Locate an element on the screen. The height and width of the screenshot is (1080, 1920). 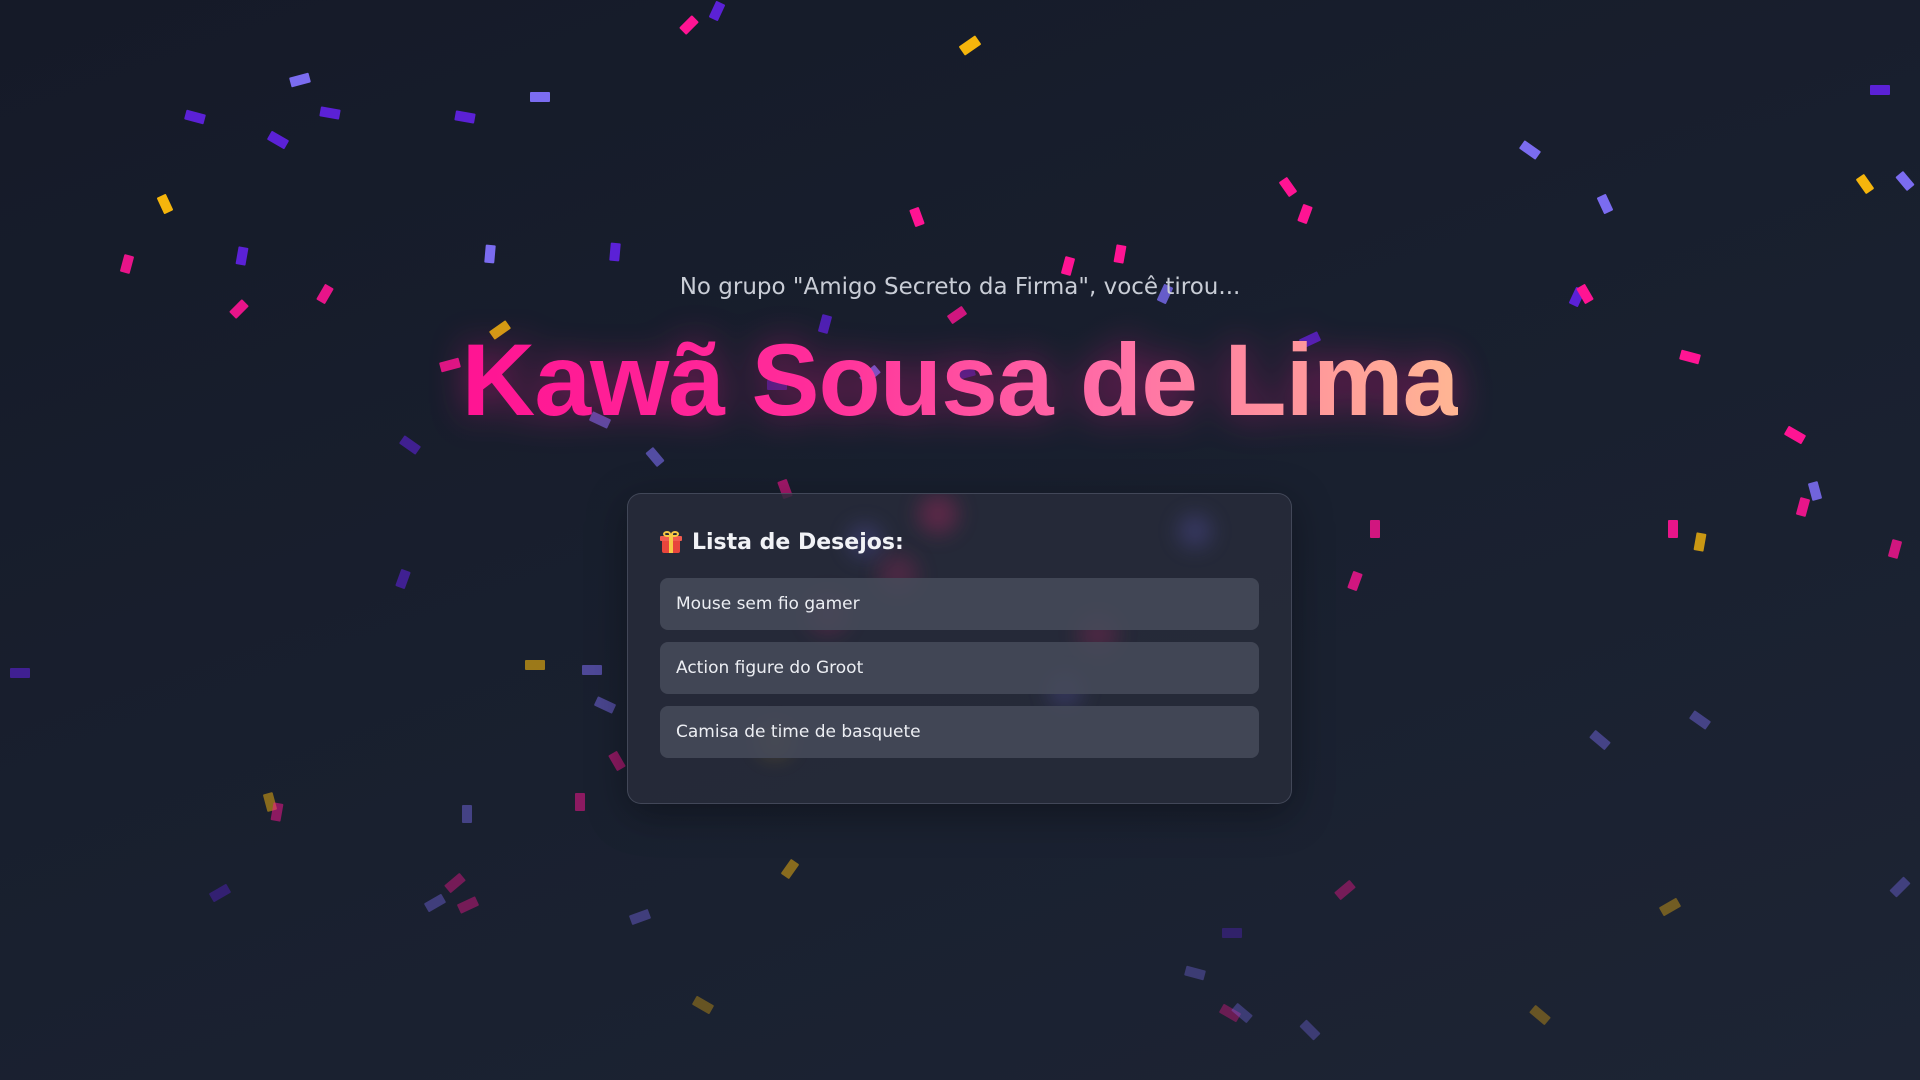
gift-icon is located at coordinates (671, 542).